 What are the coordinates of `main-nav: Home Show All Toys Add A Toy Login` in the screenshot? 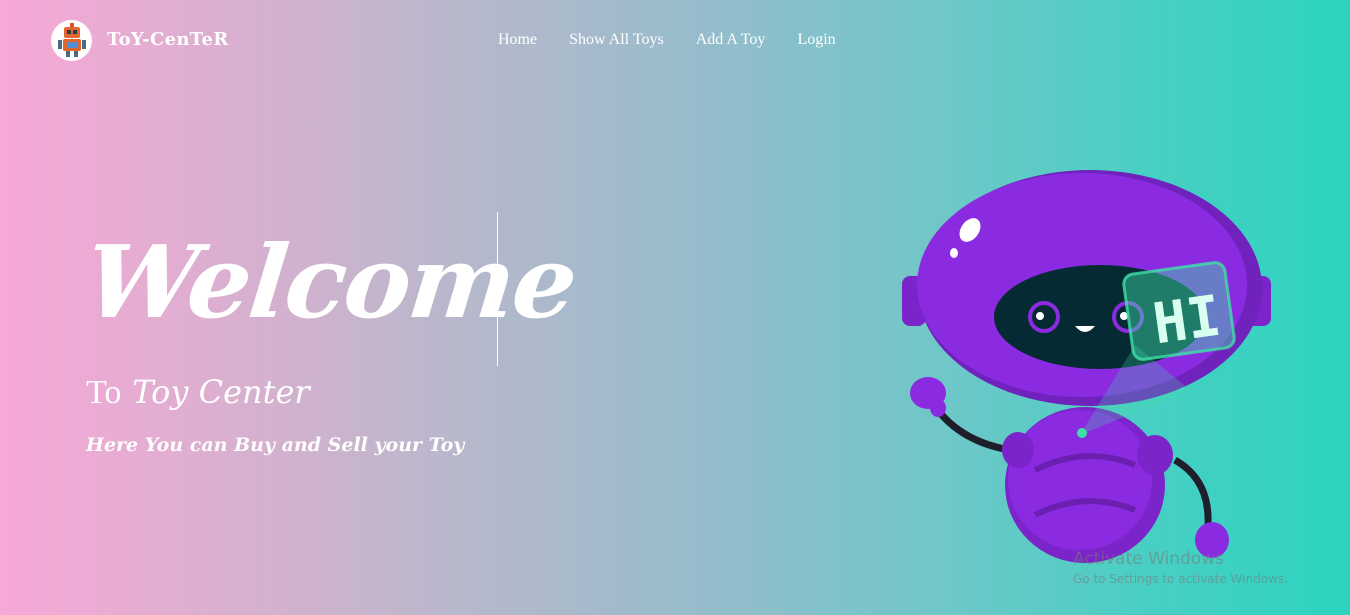 It's located at (683, 40).